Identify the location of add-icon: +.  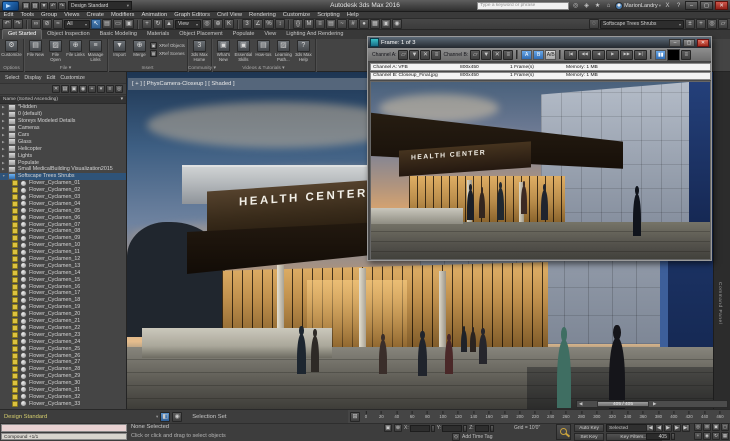
(92, 89).